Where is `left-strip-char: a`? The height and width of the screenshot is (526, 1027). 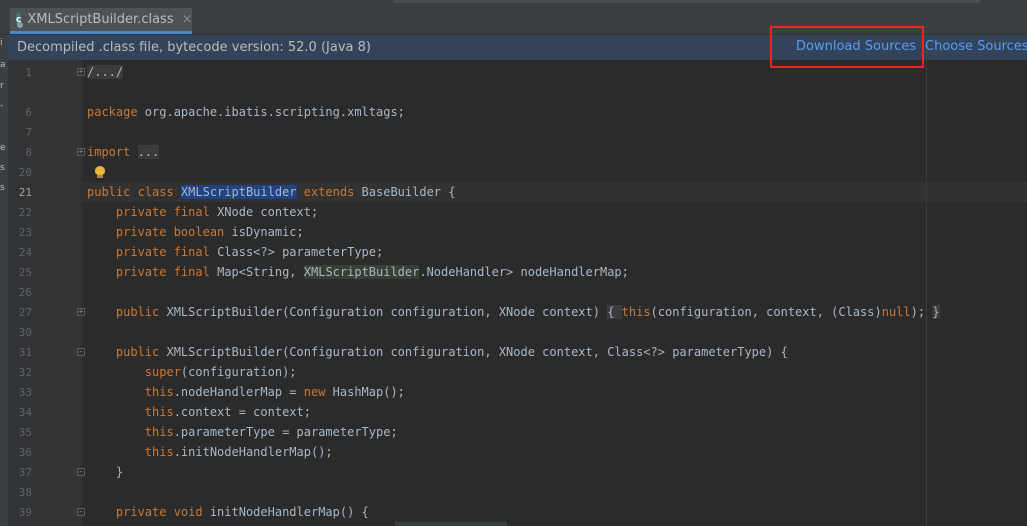 left-strip-char: a is located at coordinates (3, 65).